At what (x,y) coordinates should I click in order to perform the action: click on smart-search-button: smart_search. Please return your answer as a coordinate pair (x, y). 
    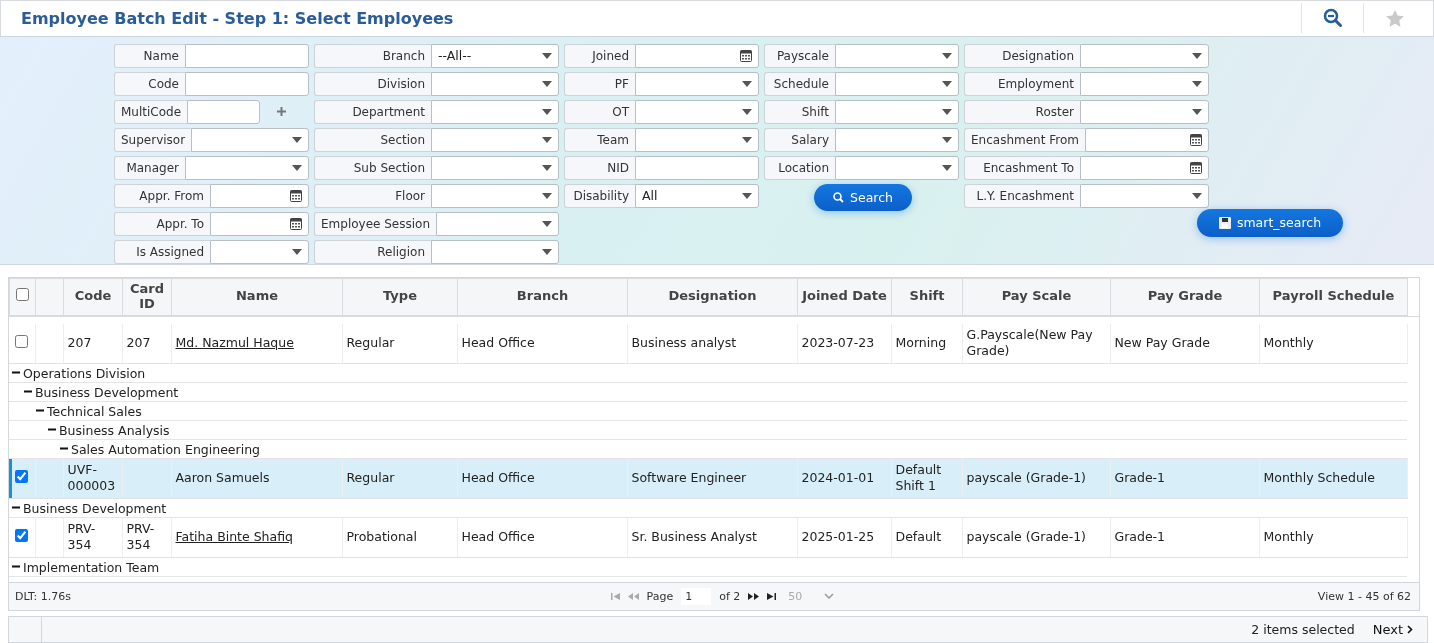
    Looking at the image, I should click on (1270, 222).